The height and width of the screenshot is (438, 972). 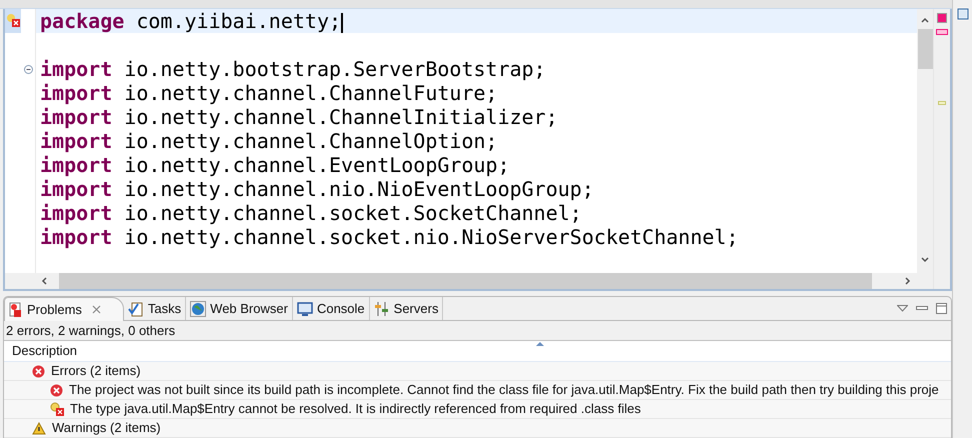 I want to click on clipboard-check-icon, so click(x=136, y=308).